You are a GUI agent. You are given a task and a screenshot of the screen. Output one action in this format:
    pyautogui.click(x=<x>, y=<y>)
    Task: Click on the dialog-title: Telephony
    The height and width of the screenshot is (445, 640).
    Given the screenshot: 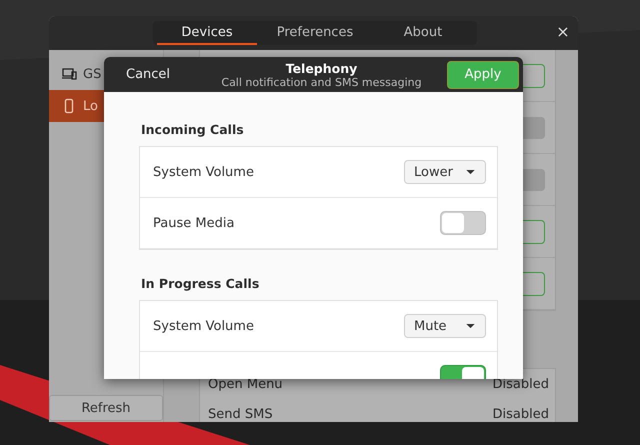 What is the action you would take?
    pyautogui.click(x=322, y=68)
    